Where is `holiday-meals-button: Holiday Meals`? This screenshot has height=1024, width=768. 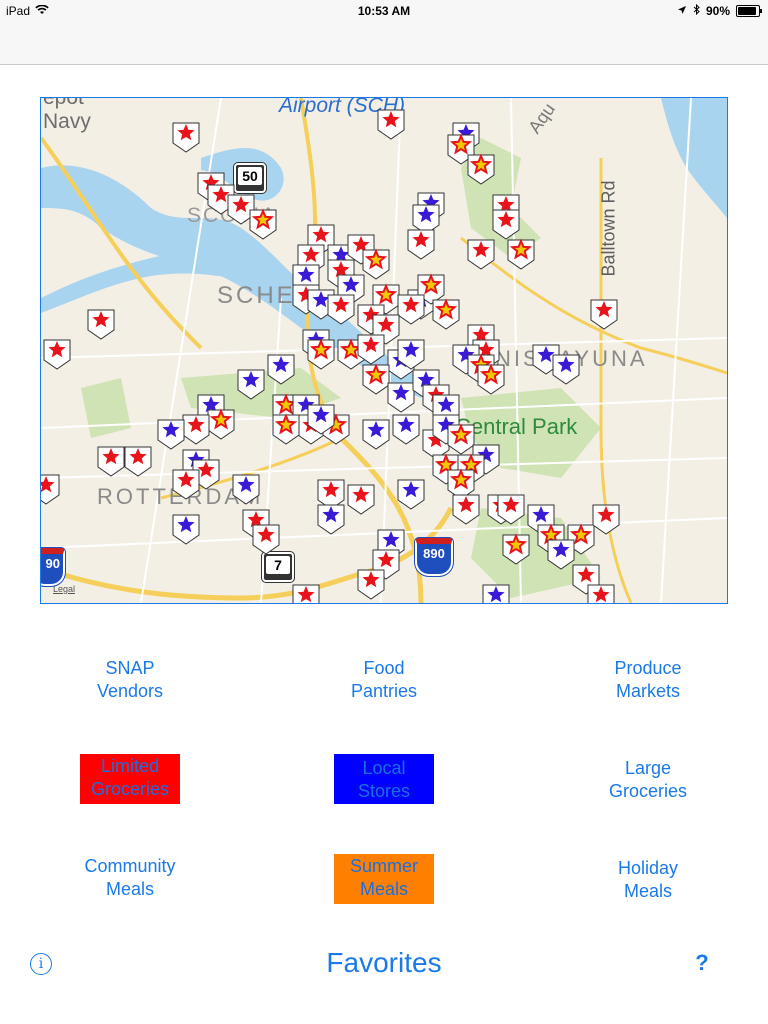 holiday-meals-button: Holiday Meals is located at coordinates (648, 880).